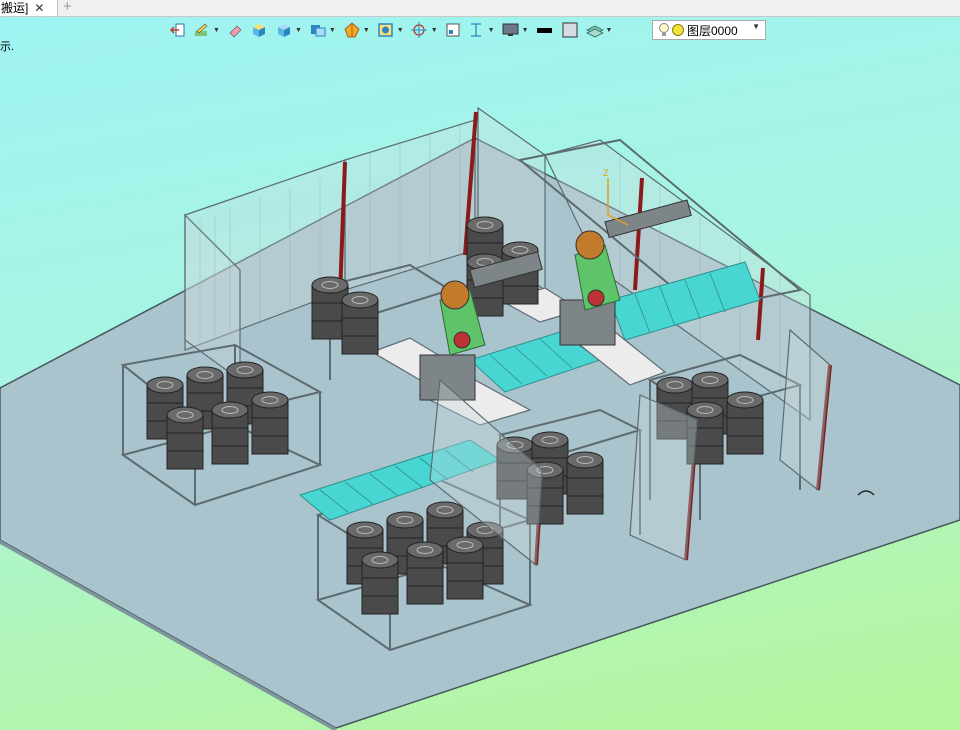 Image resolution: width=960 pixels, height=730 pixels. Describe the element at coordinates (418, 30) in the screenshot. I see `target-icon` at that location.